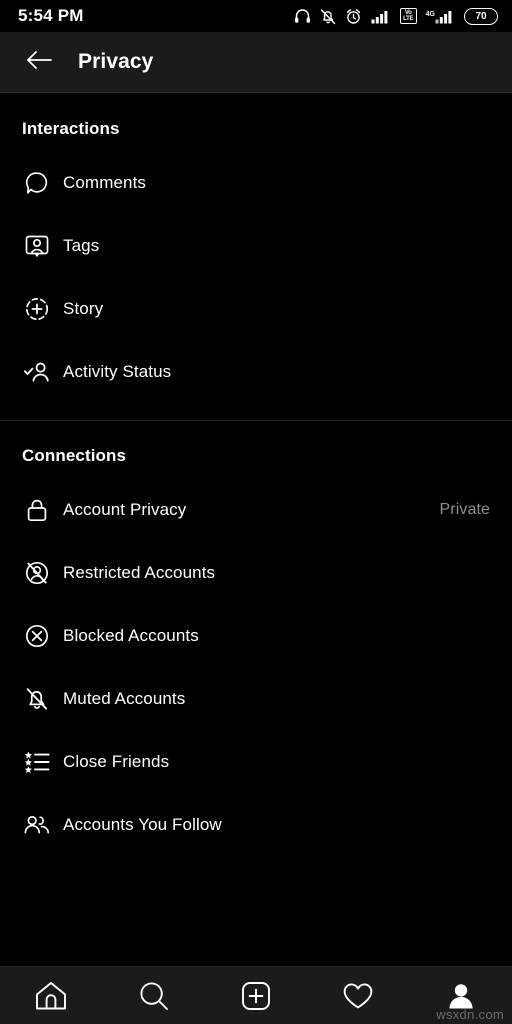 The height and width of the screenshot is (1024, 512). I want to click on signal-bars-4g-icon: 4G, so click(440, 16).